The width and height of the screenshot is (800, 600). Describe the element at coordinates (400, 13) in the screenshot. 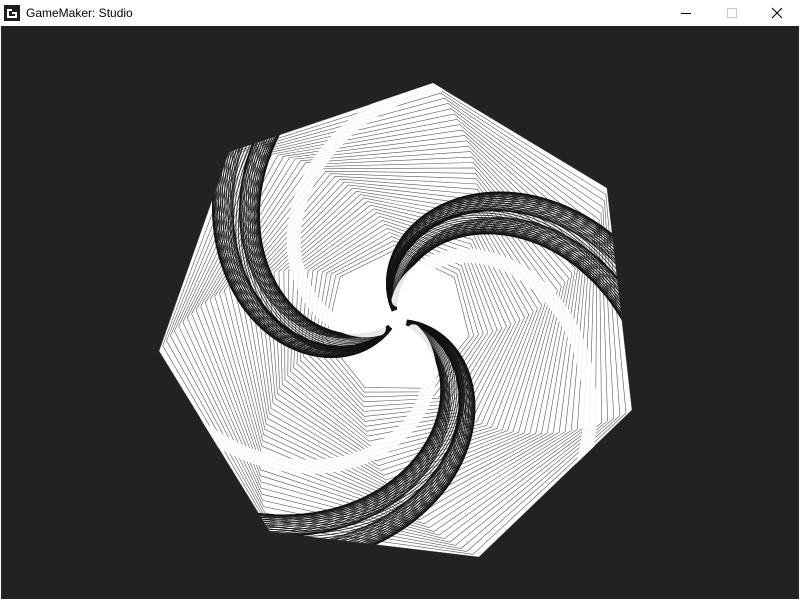

I see `title-bar: GameMaker: Studio` at that location.